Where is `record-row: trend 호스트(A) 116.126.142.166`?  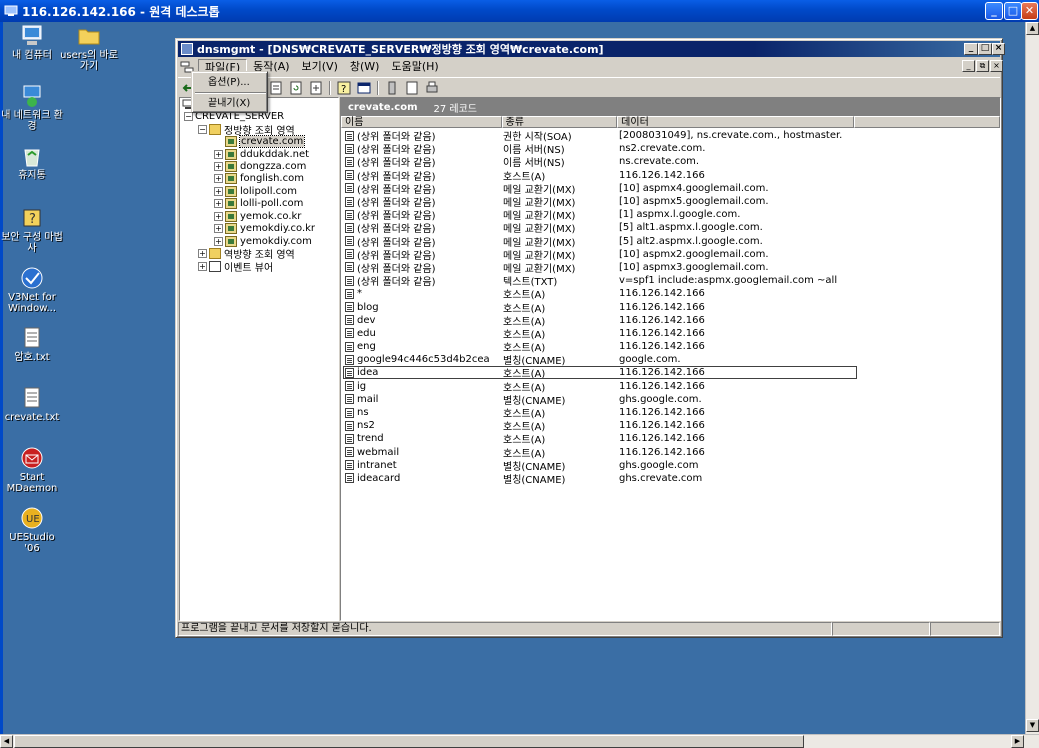
record-row: trend 호스트(A) 116.126.142.166 is located at coordinates (670, 439).